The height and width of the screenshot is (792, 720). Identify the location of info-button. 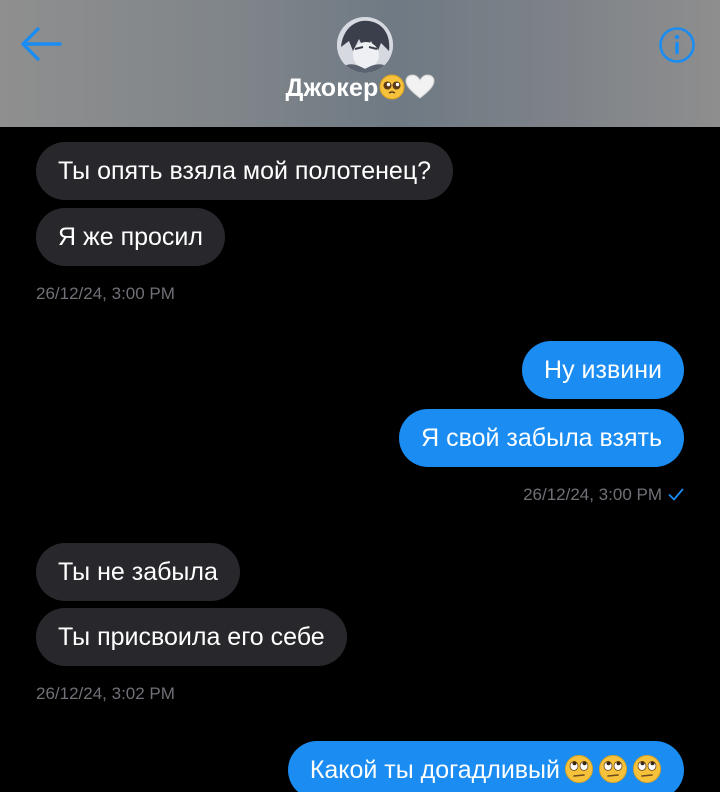
(677, 45).